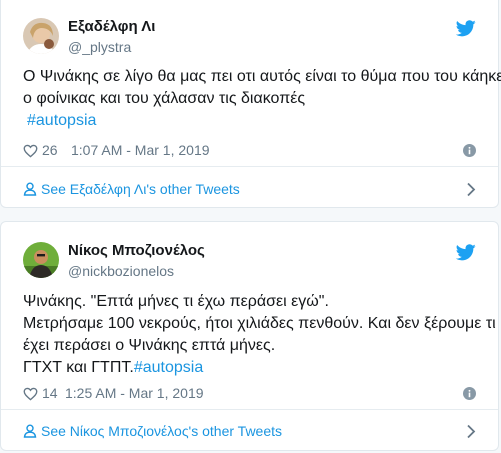 Image resolution: width=501 pixels, height=453 pixels. What do you see at coordinates (78, 367) in the screenshot?
I see `tweet-text-segment: ΓΤΧΤ και ΓΤΠΤ.` at bounding box center [78, 367].